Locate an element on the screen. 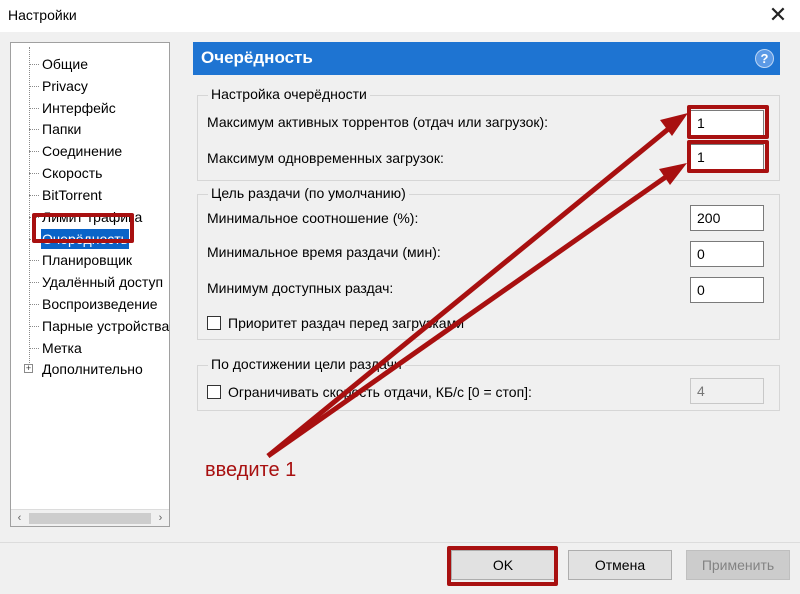 The width and height of the screenshot is (800, 594). title-bar: Настройки ✕ is located at coordinates (400, 16).